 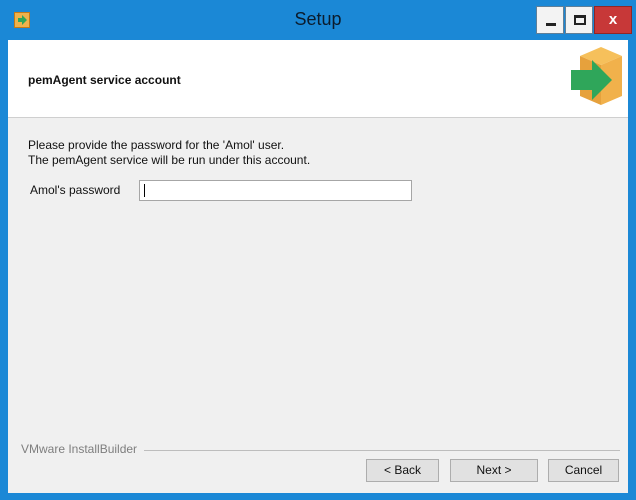 I want to click on installbuilder-brand: VMware InstallBuilder, so click(x=79, y=449).